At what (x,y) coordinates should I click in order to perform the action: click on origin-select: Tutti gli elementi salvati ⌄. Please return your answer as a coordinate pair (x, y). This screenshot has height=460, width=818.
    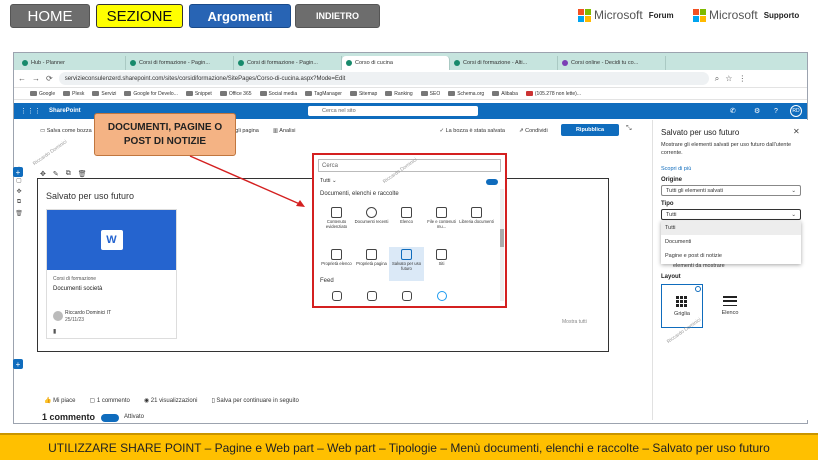
    Looking at the image, I should click on (731, 190).